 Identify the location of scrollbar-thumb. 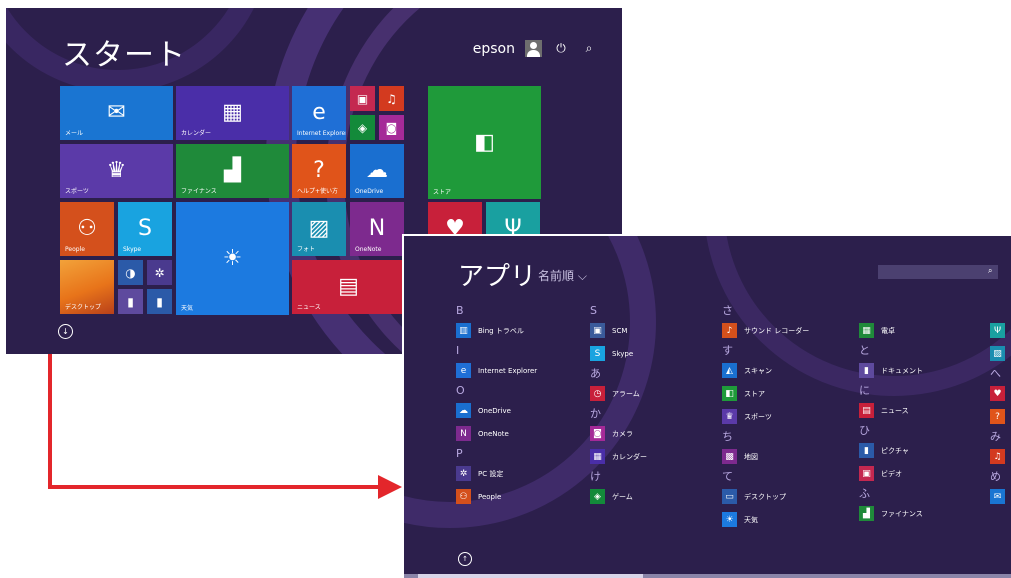
(530, 576).